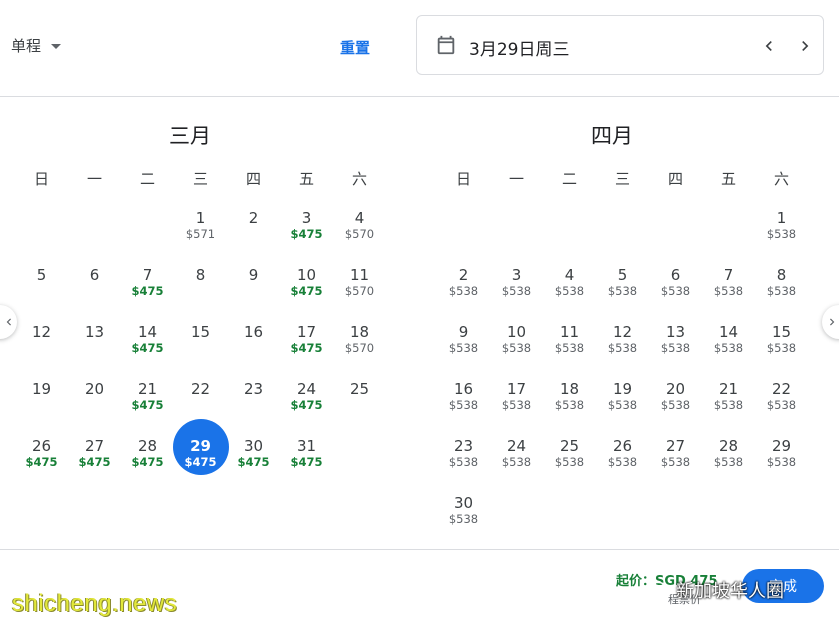 This screenshot has width=839, height=627. Describe the element at coordinates (359, 179) in the screenshot. I see `weekday-label: 六` at that location.